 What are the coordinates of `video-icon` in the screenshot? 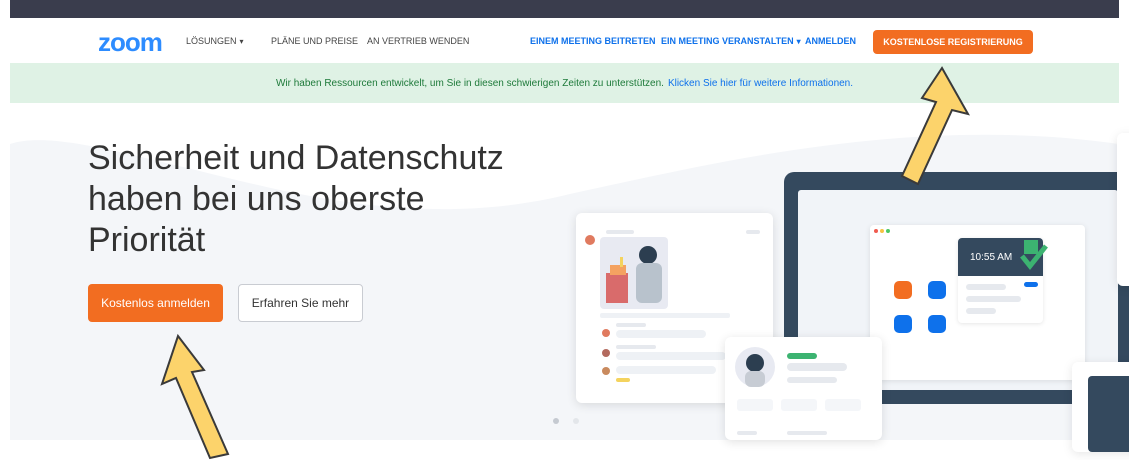 It's located at (903, 290).